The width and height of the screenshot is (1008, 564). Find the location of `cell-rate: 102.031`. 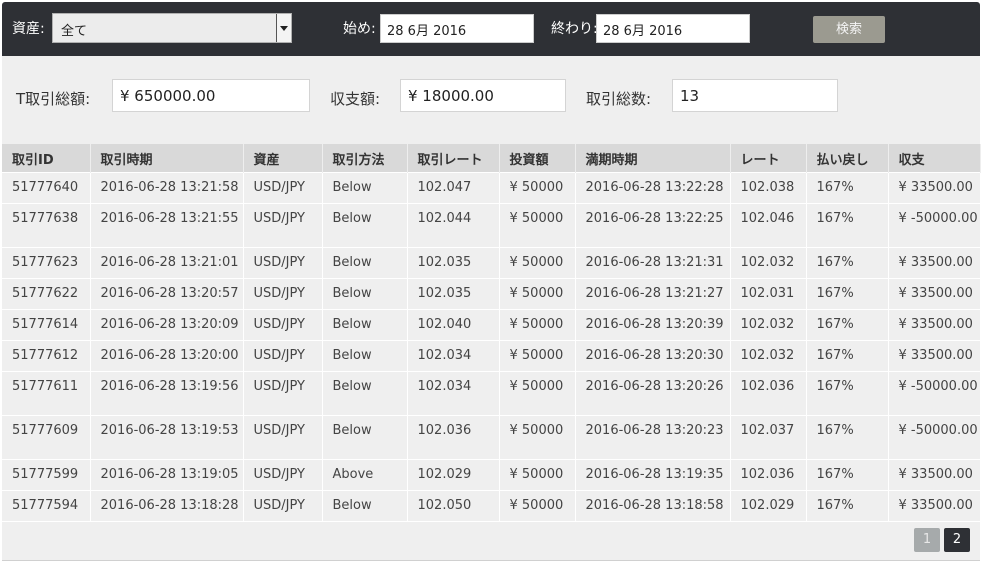

cell-rate: 102.031 is located at coordinates (768, 294).